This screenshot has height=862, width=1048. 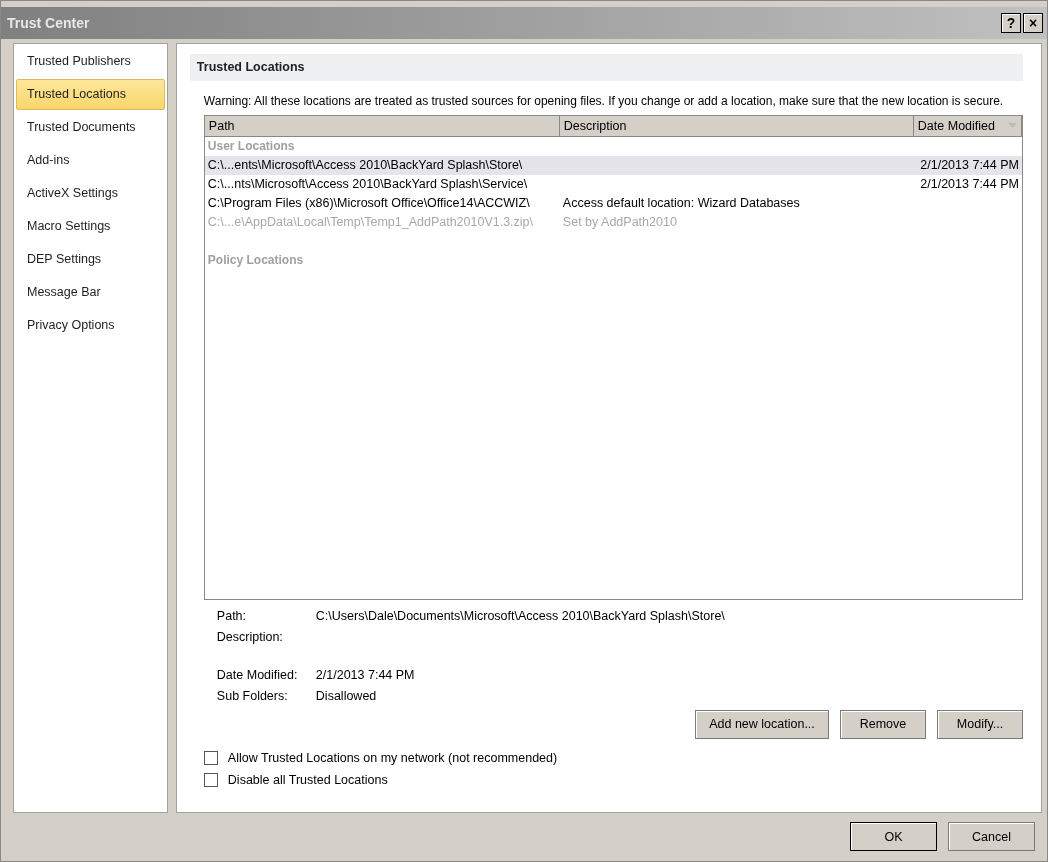 I want to click on description-cell-text: Set by AddPath2010, so click(x=619, y=222).